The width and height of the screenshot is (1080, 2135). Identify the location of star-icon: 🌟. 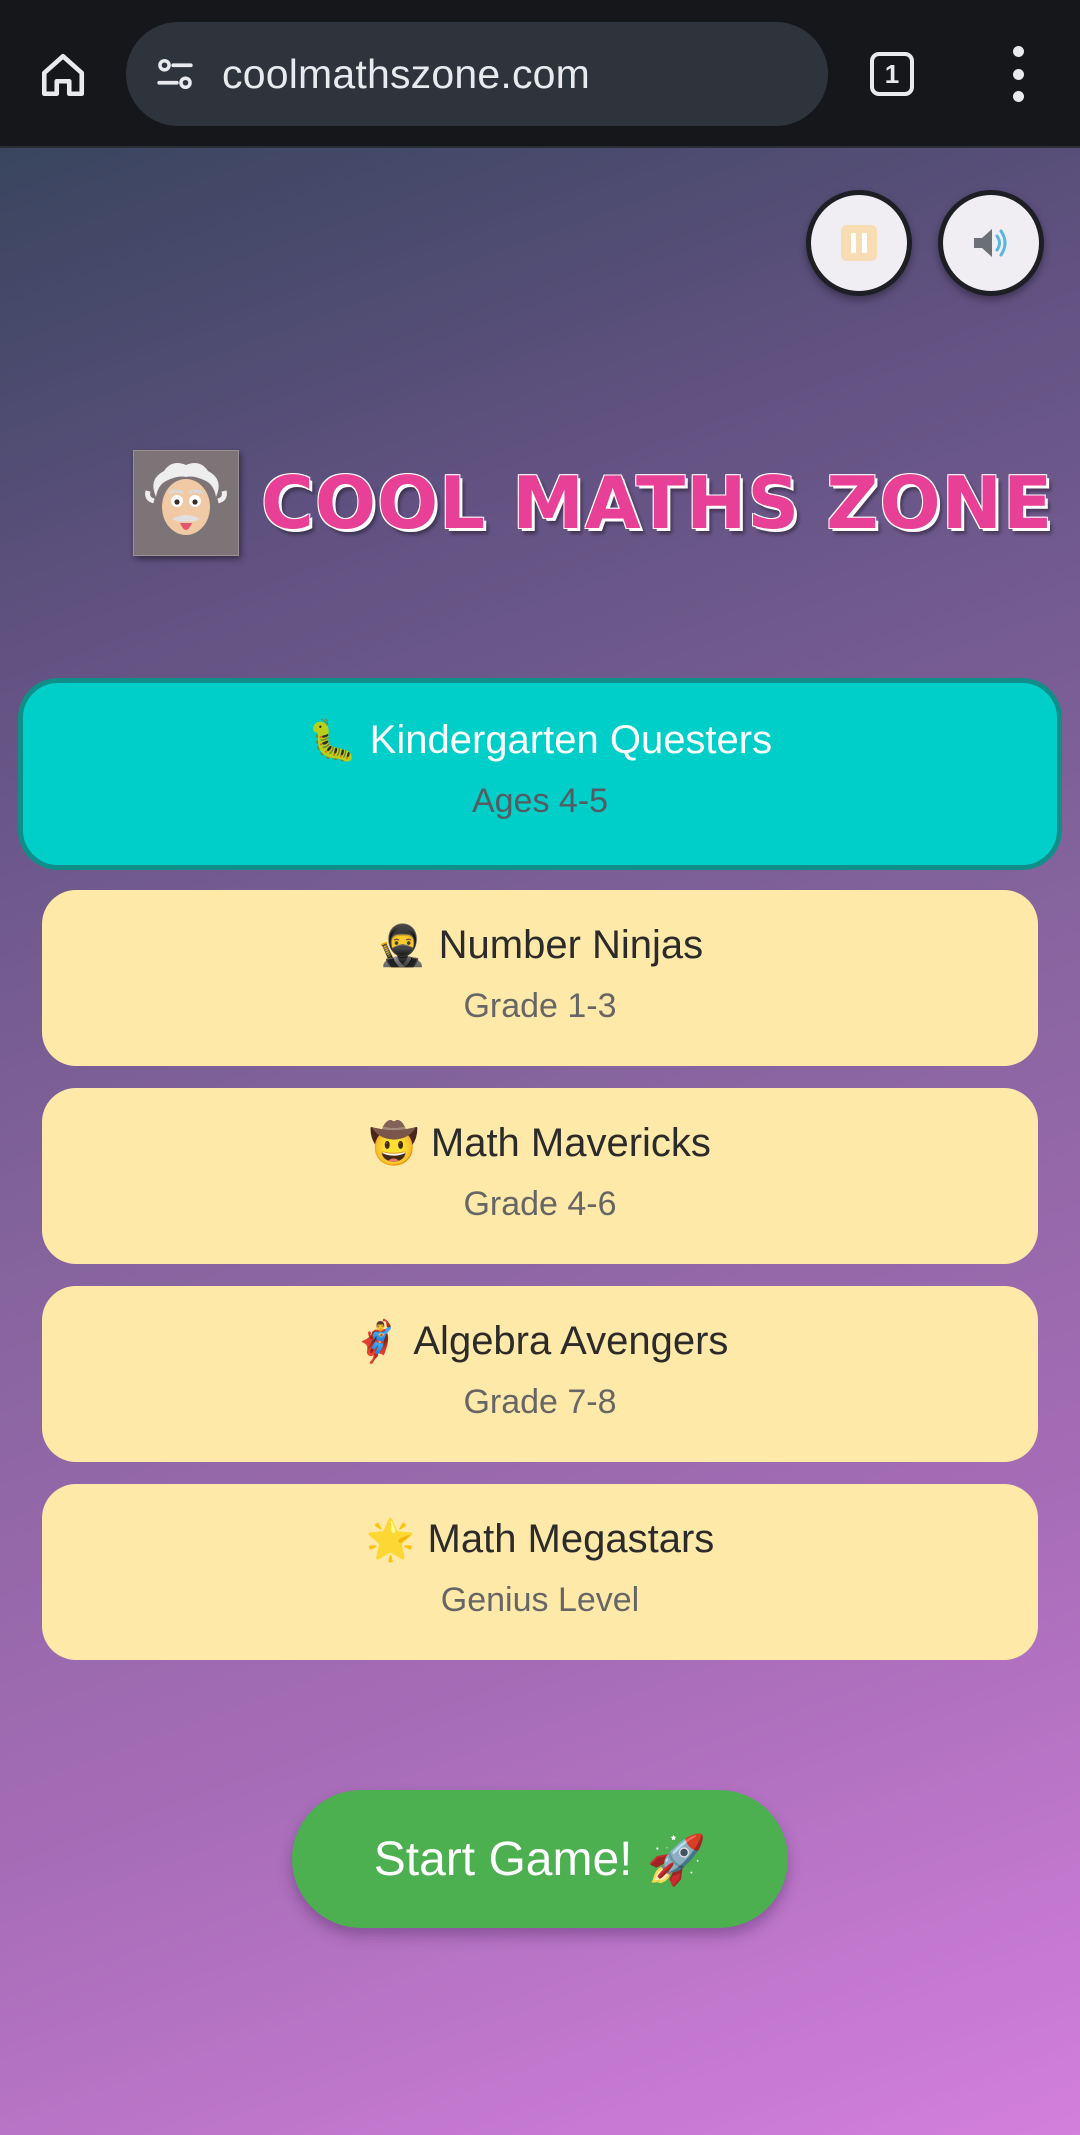
(390, 1540).